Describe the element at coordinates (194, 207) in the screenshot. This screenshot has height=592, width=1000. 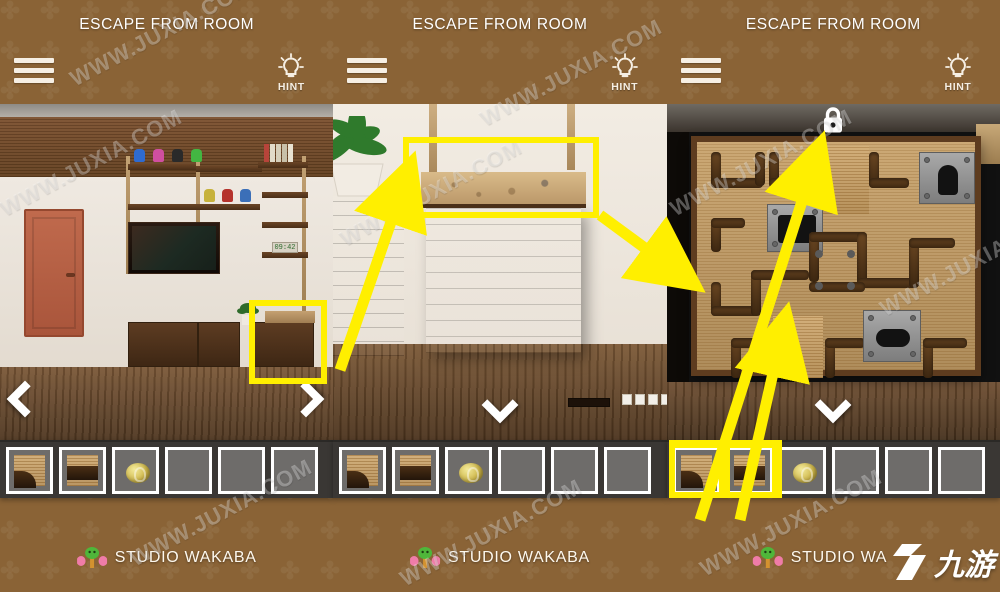
I see `shelf-mid` at that location.